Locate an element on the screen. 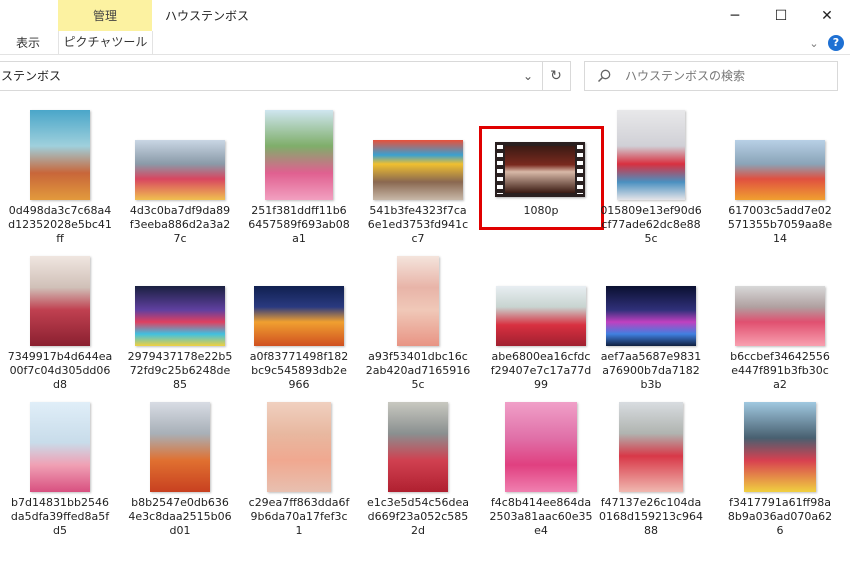 The height and width of the screenshot is (567, 850). file-name-line: 541b3fe4323f7ca is located at coordinates (418, 210).